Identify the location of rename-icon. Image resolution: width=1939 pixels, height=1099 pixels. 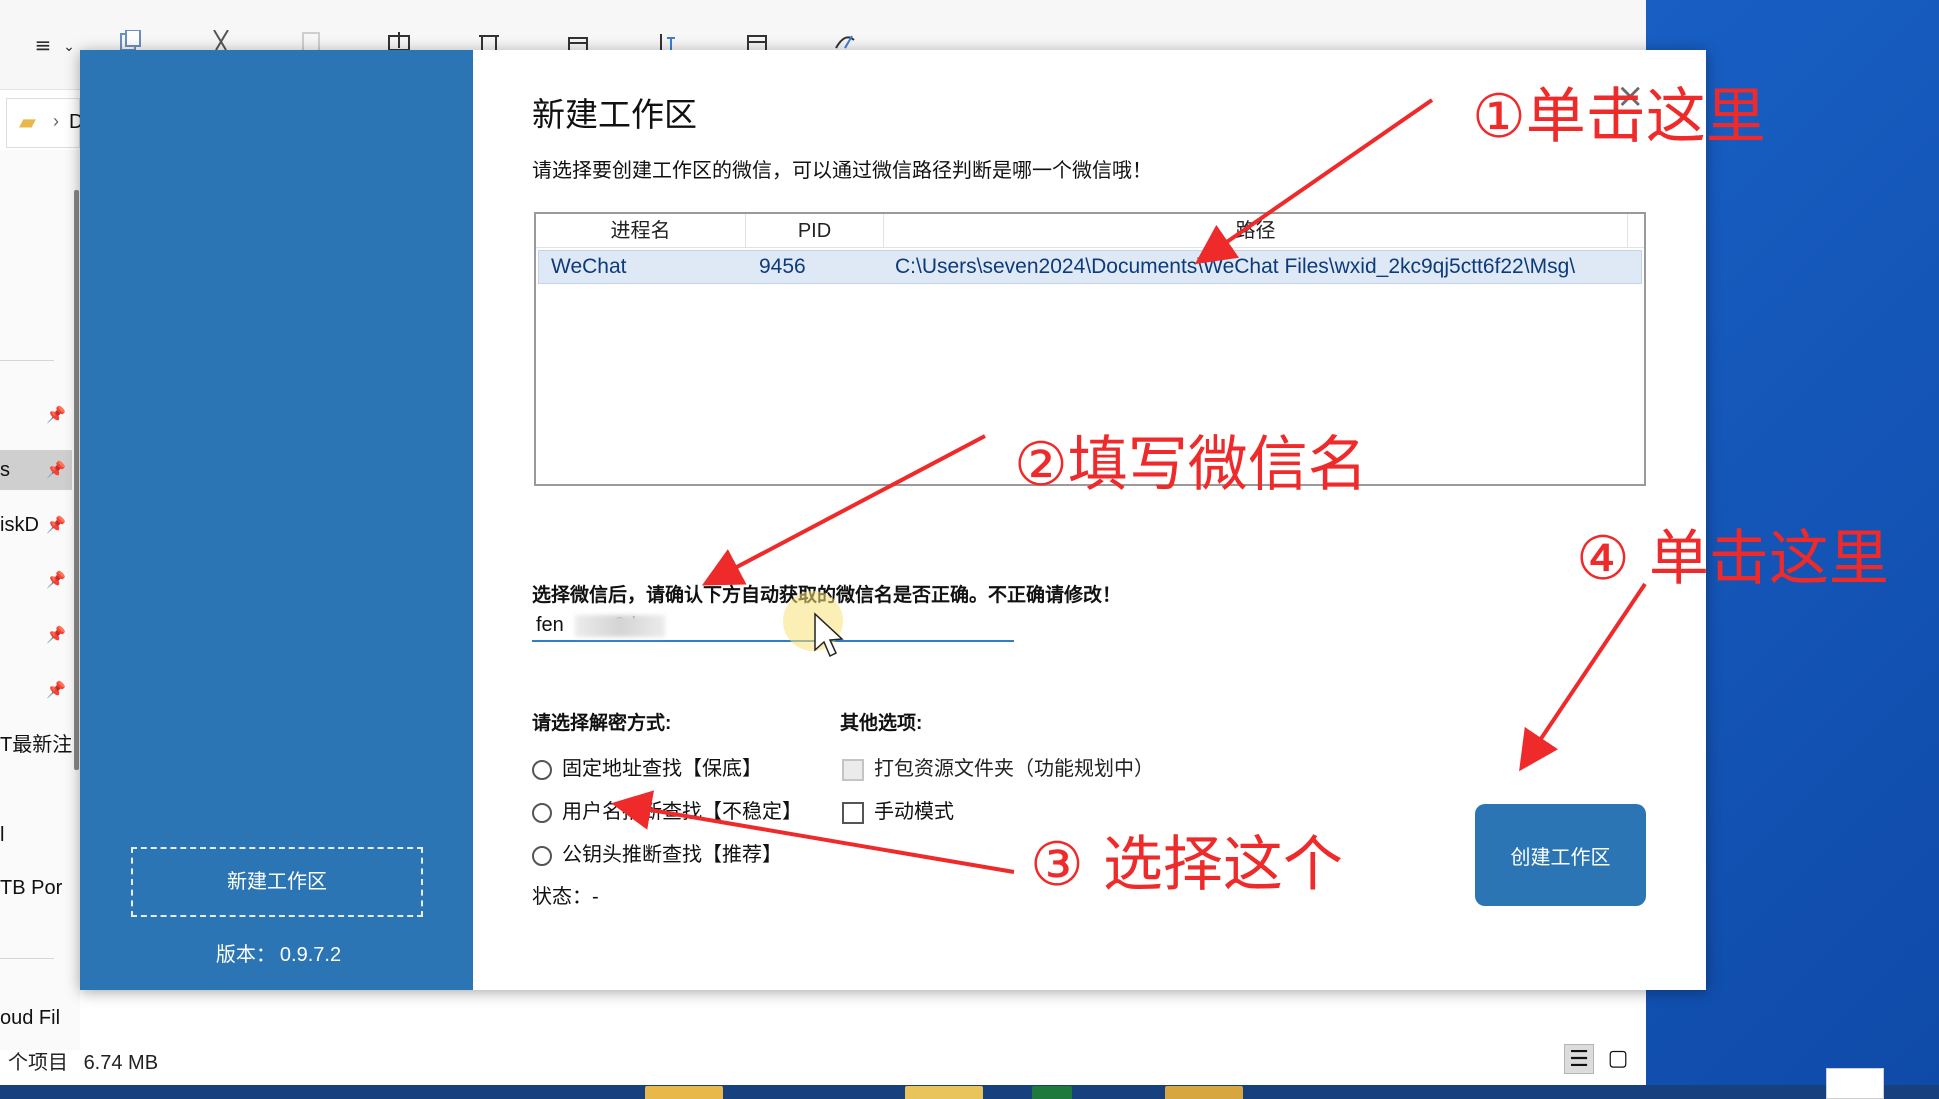
(399, 41).